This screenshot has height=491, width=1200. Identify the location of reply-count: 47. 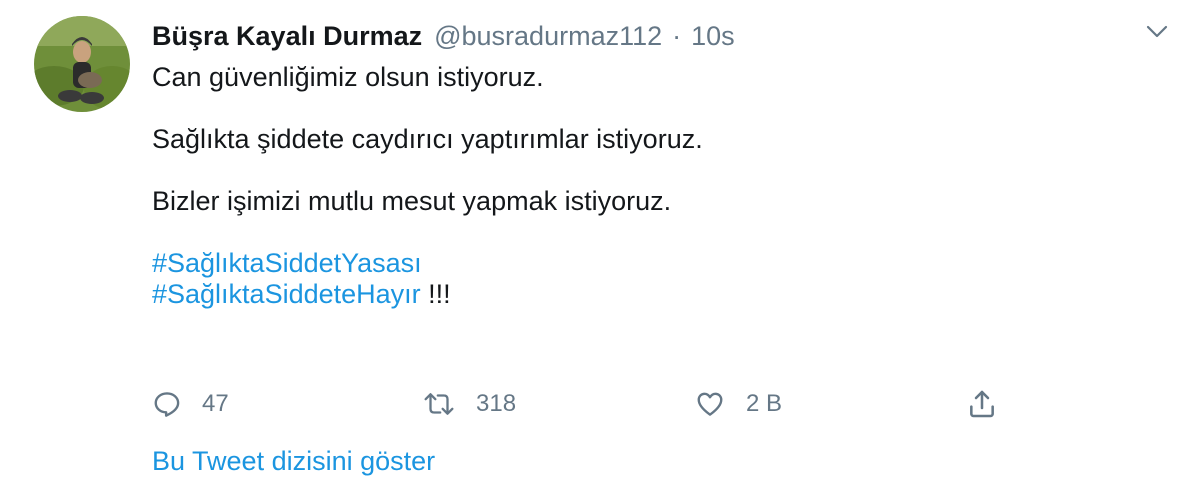
(215, 403).